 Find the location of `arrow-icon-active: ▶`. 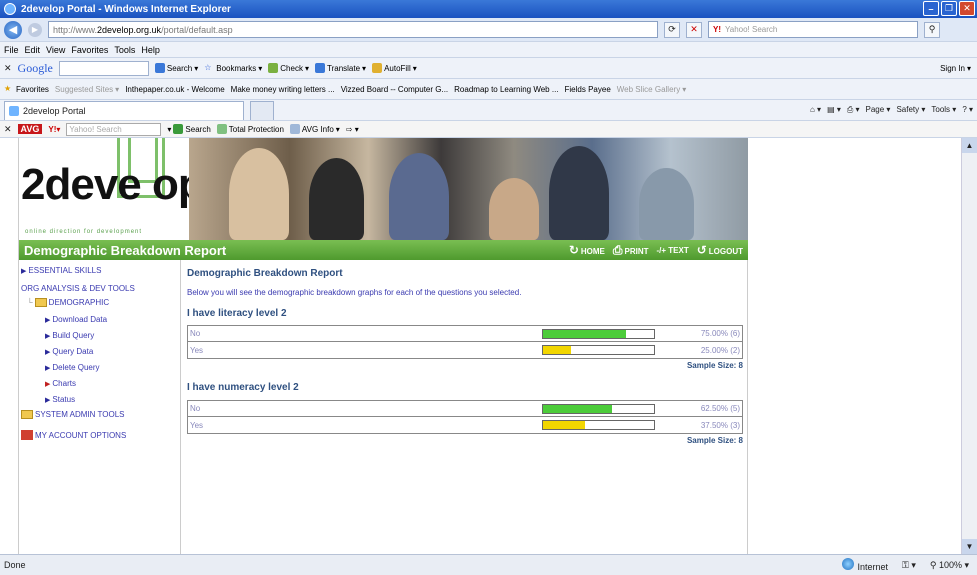

arrow-icon-active: ▶ is located at coordinates (48, 384).